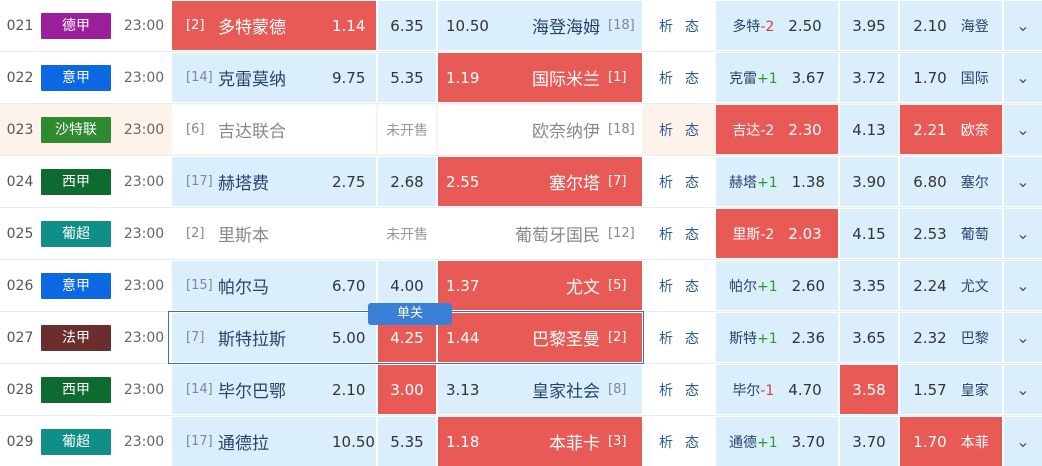 The image size is (1042, 466). I want to click on home-win-odds-button: [2] 多特蒙德 1.14, so click(274, 25).